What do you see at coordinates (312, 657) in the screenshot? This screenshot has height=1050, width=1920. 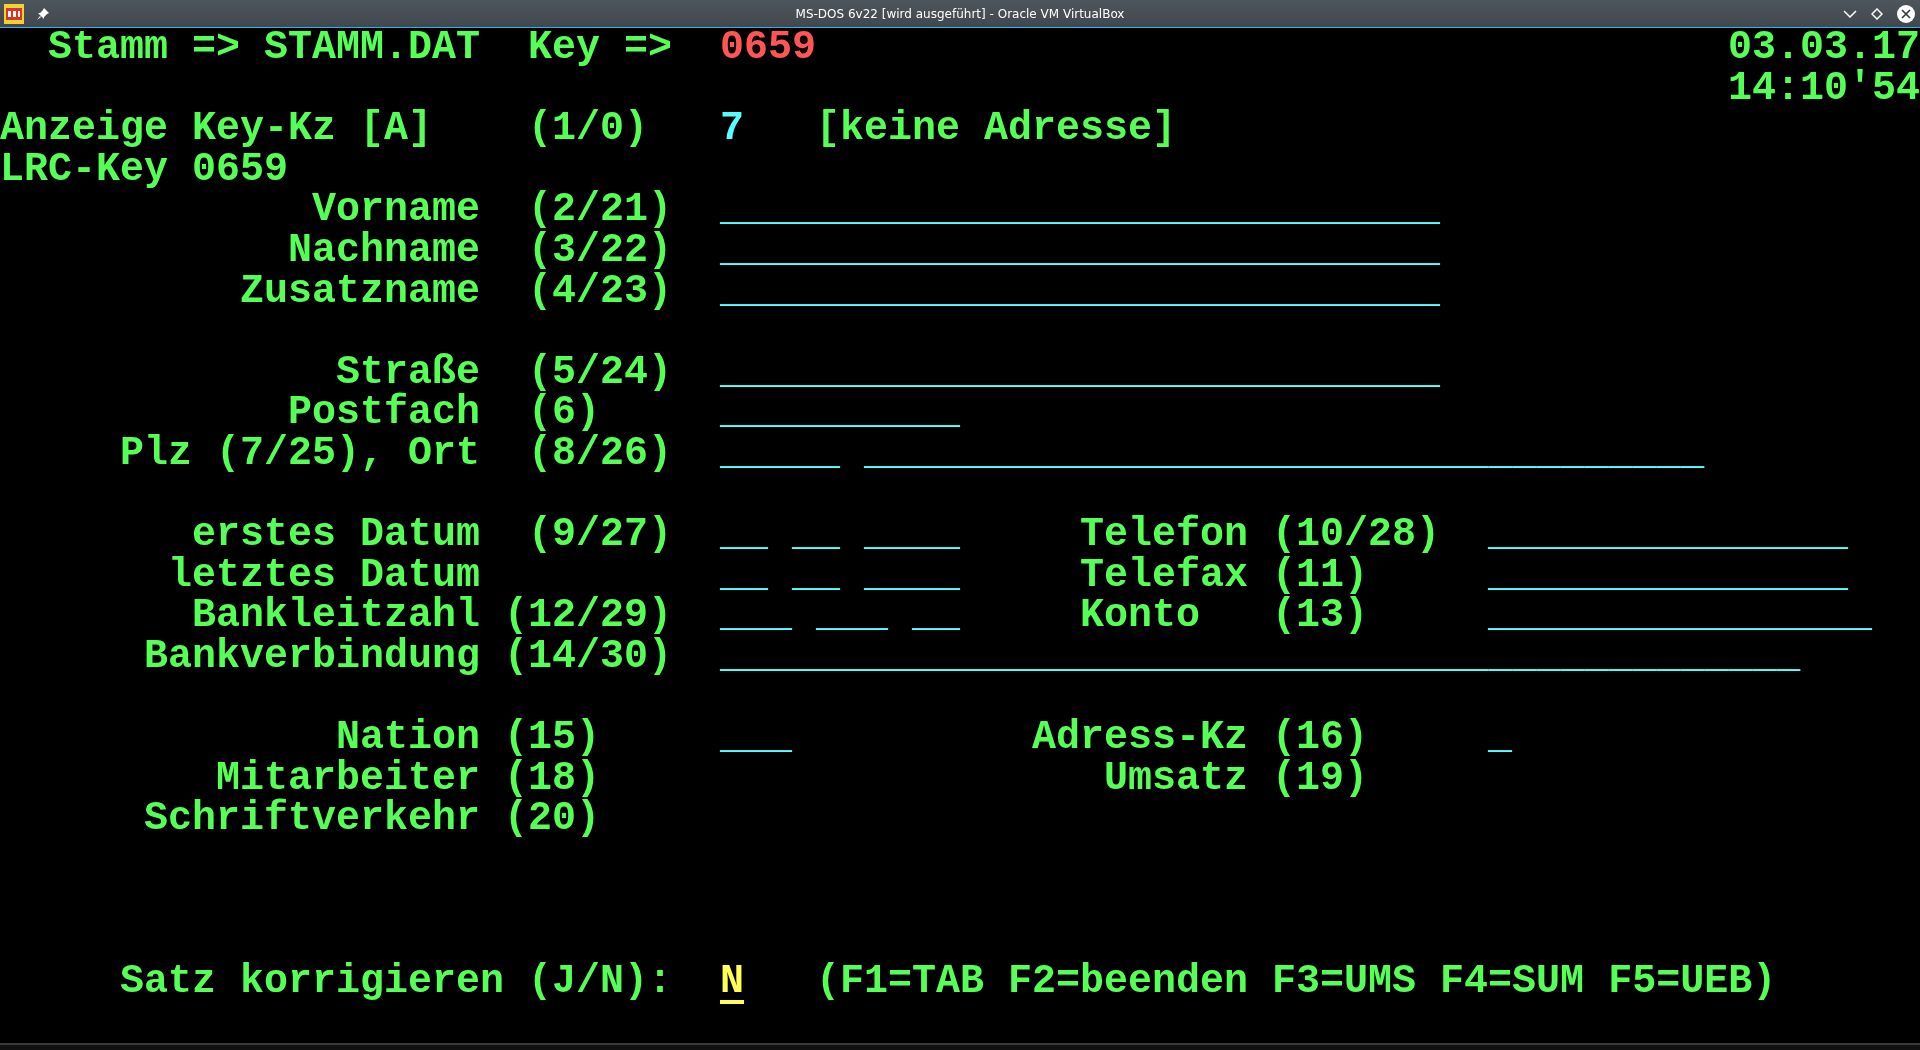 I see `field-label: Bankverbindung` at bounding box center [312, 657].